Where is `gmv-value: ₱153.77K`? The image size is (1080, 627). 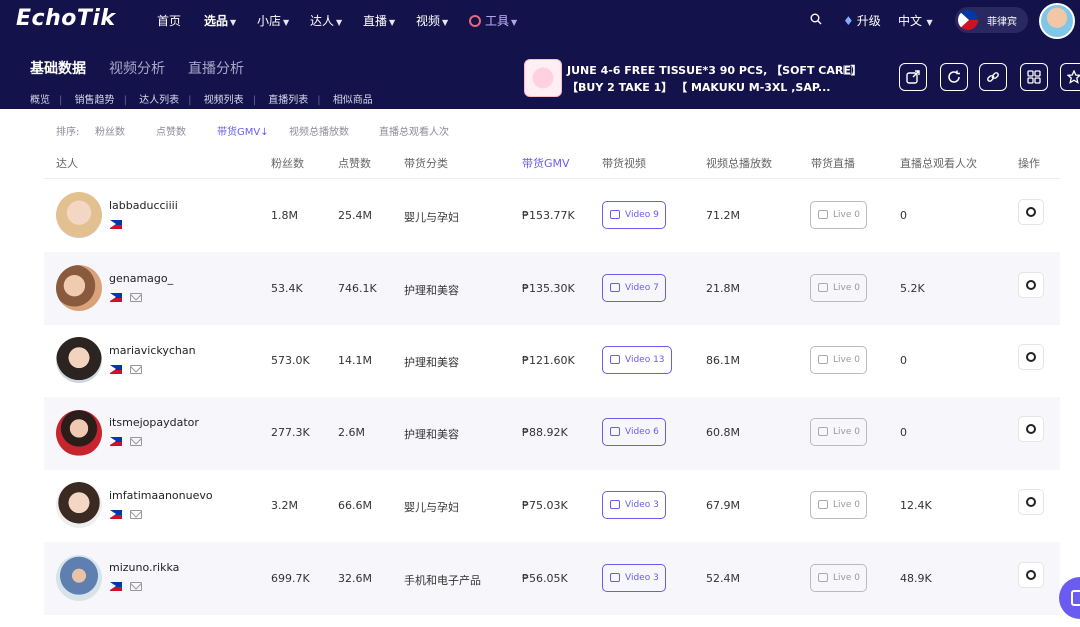
gmv-value: ₱153.77K is located at coordinates (548, 215).